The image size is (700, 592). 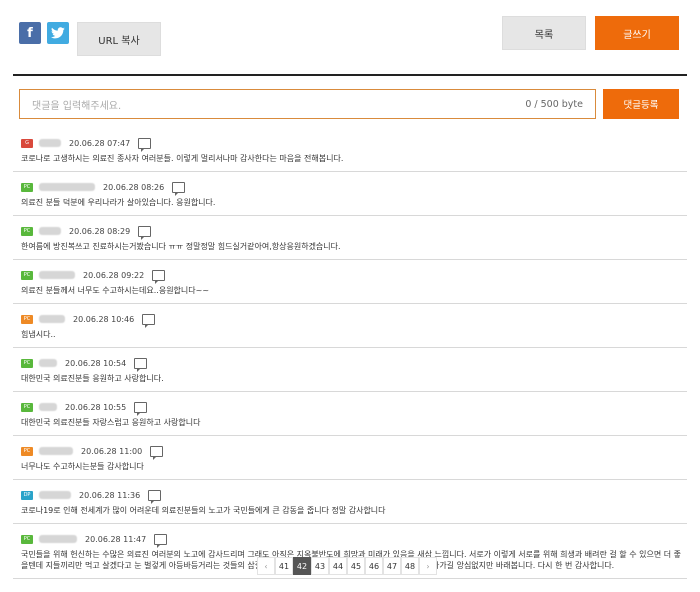 What do you see at coordinates (354, 451) in the screenshot?
I see `comment-meta: PC 20.06.28 11:00` at bounding box center [354, 451].